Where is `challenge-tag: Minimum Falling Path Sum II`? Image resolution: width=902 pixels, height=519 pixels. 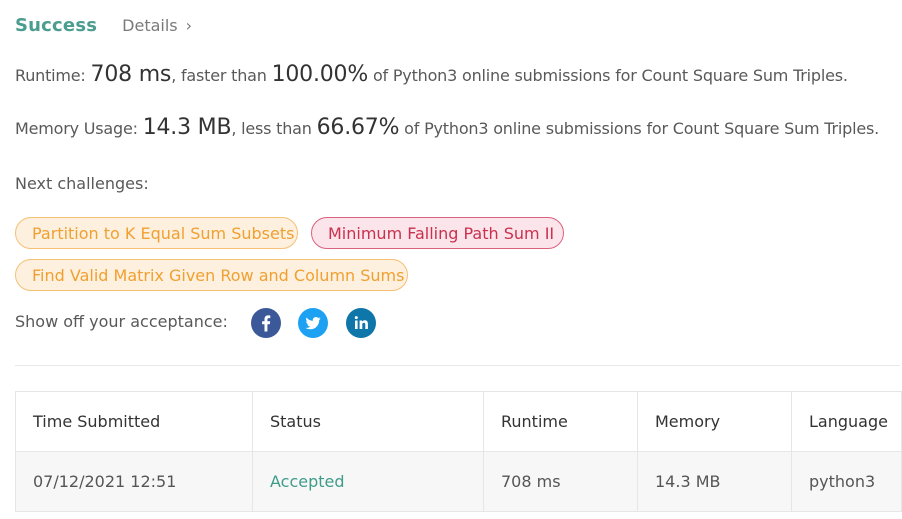 challenge-tag: Minimum Falling Path Sum II is located at coordinates (437, 233).